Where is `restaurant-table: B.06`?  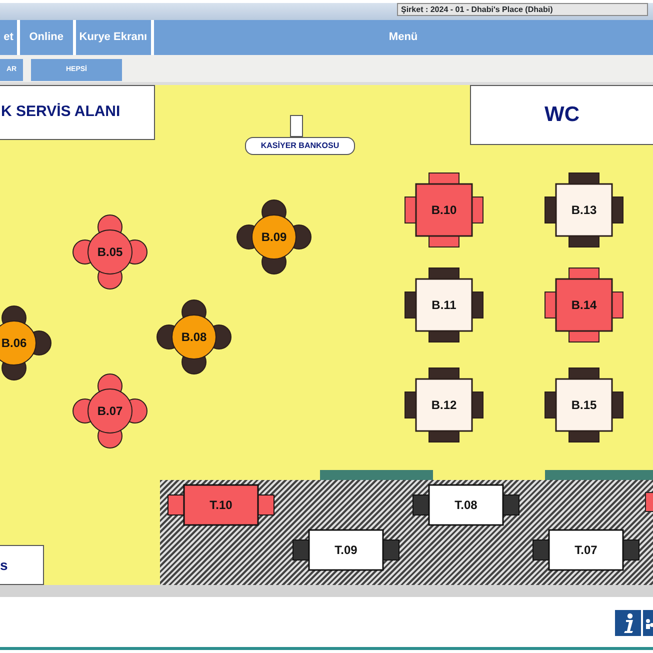 restaurant-table: B.06 is located at coordinates (26, 343).